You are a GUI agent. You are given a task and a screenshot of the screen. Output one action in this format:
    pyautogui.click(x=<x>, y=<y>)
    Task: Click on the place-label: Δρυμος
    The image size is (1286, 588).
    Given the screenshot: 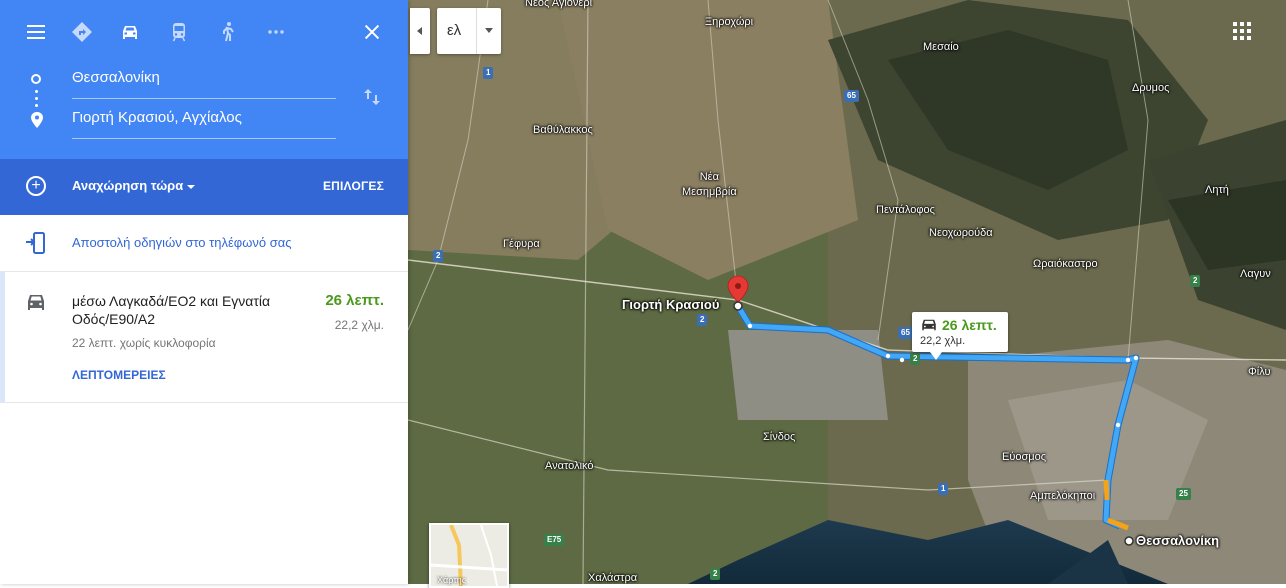 What is the action you would take?
    pyautogui.click(x=1151, y=88)
    